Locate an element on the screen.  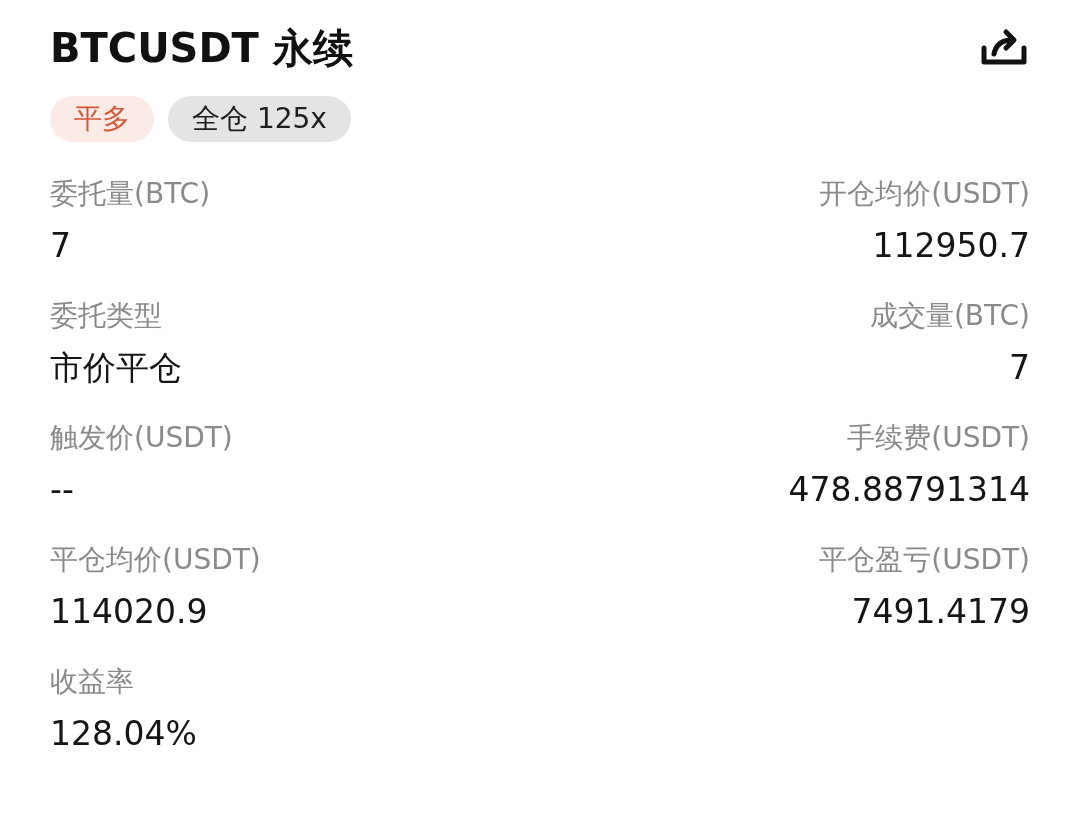
field-label: 平仓盈亏(USDT) is located at coordinates (924, 560).